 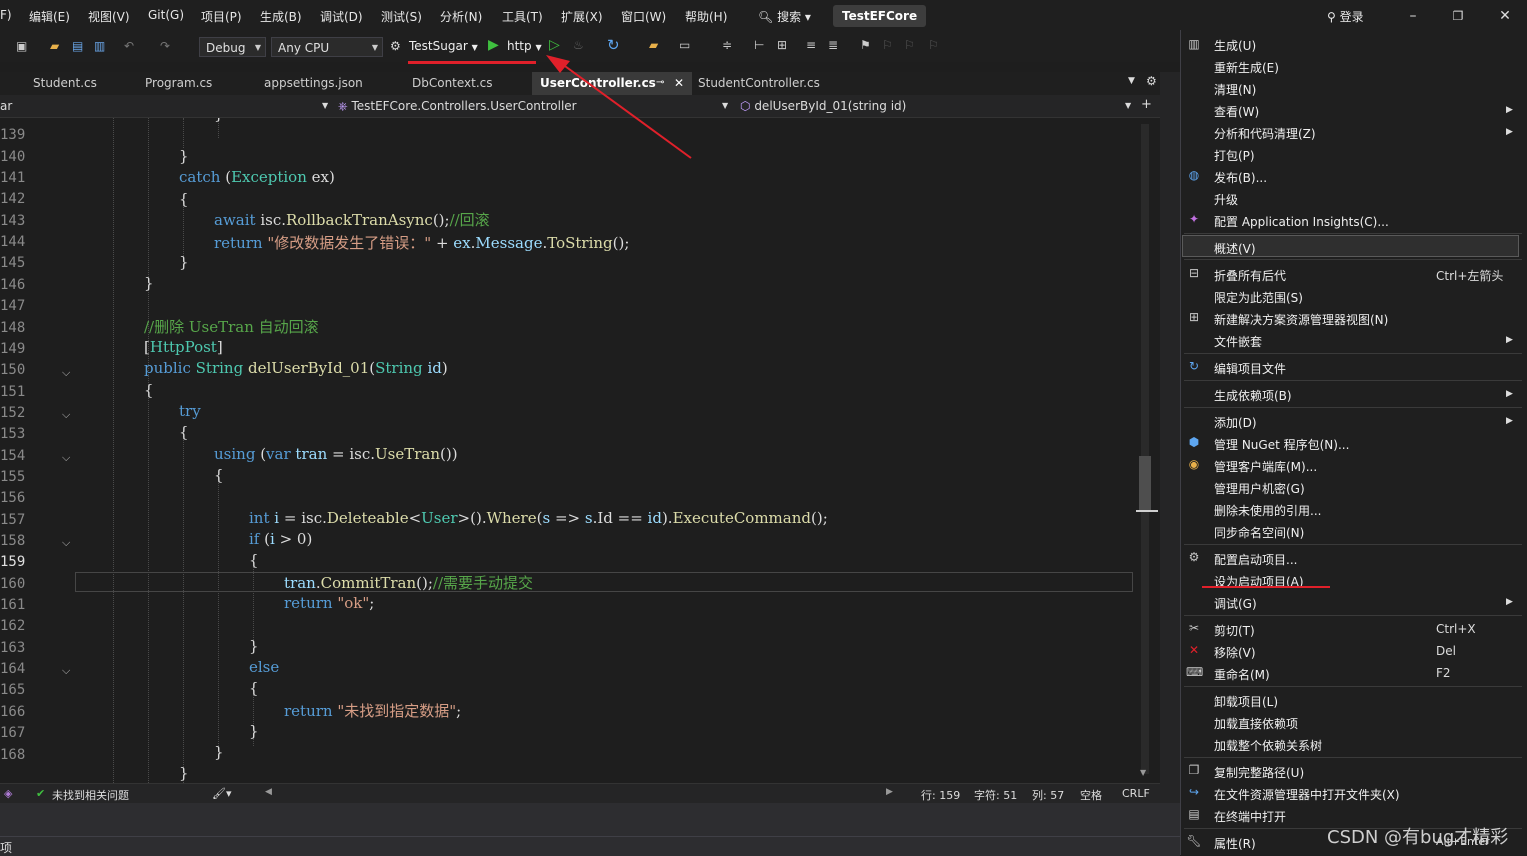 What do you see at coordinates (24, 47) in the screenshot?
I see `new-item-icon: ▣` at bounding box center [24, 47].